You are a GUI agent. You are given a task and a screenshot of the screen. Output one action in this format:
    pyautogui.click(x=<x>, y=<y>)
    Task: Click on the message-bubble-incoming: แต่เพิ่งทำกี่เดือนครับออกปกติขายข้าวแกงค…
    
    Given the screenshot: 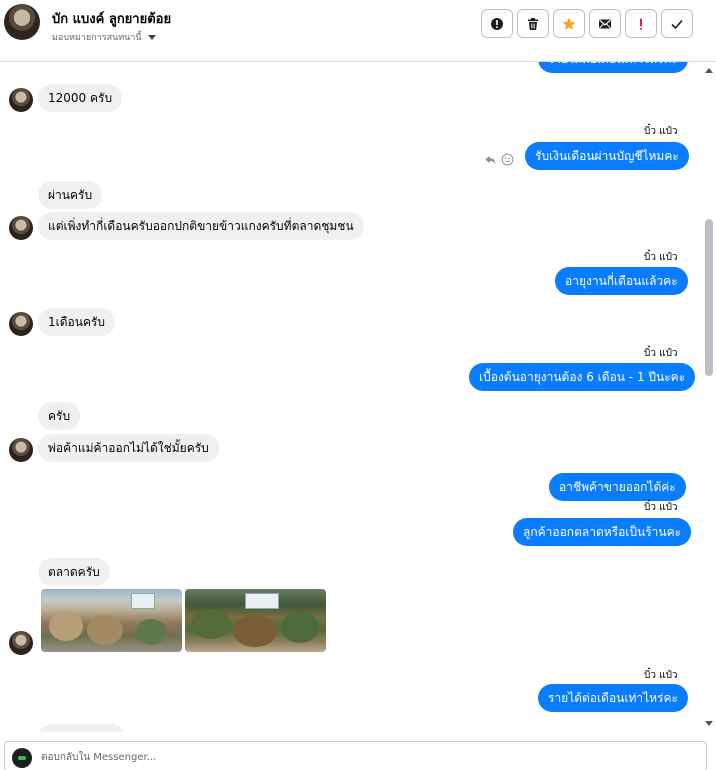 What is the action you would take?
    pyautogui.click(x=201, y=226)
    